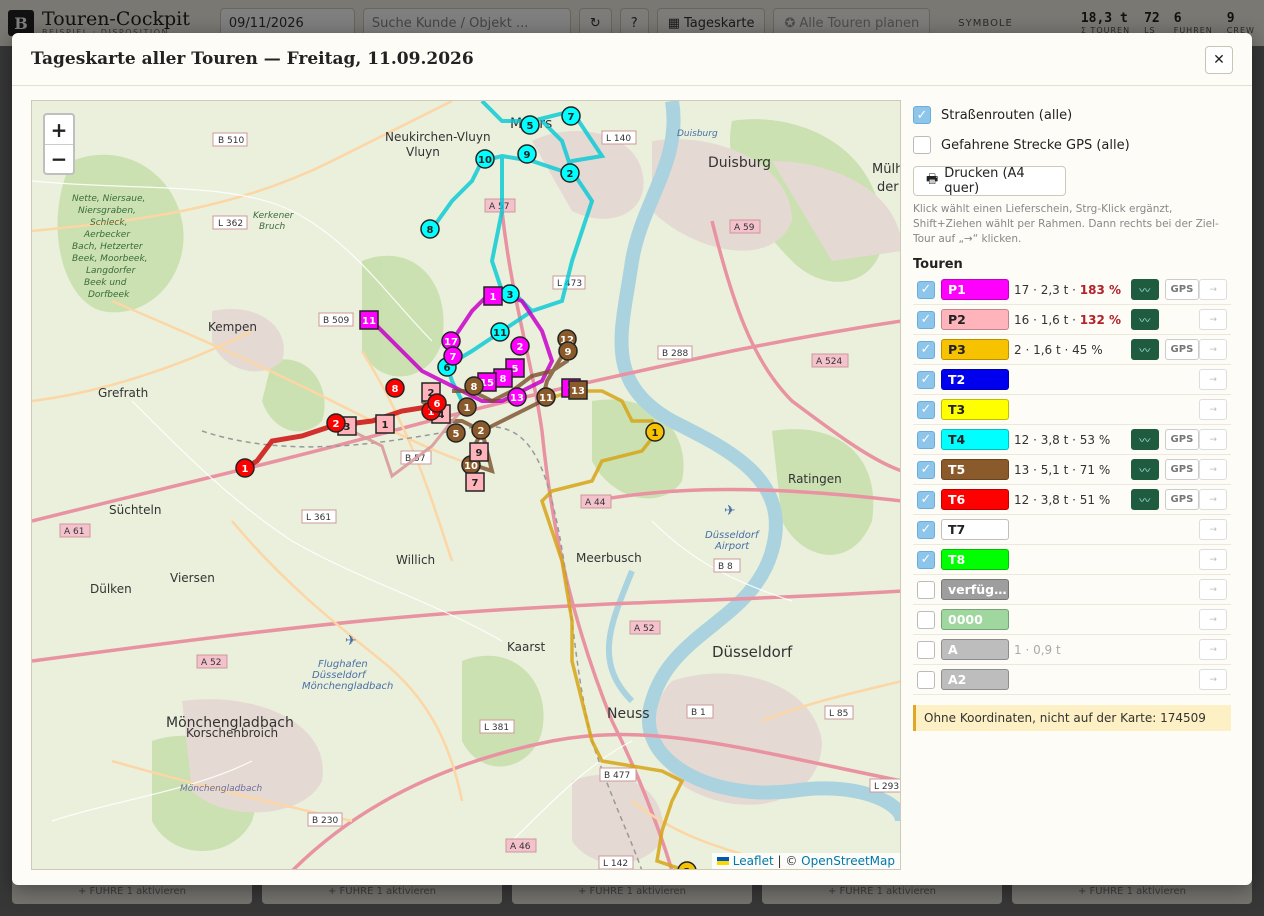 The width and height of the screenshot is (1264, 916). I want to click on airport-icon: ✈, so click(730, 511).